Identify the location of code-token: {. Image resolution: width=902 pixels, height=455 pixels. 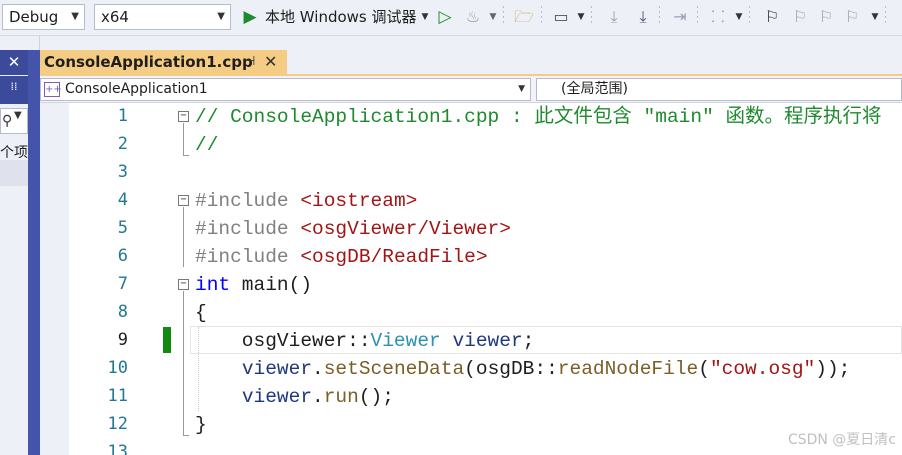
(201, 313).